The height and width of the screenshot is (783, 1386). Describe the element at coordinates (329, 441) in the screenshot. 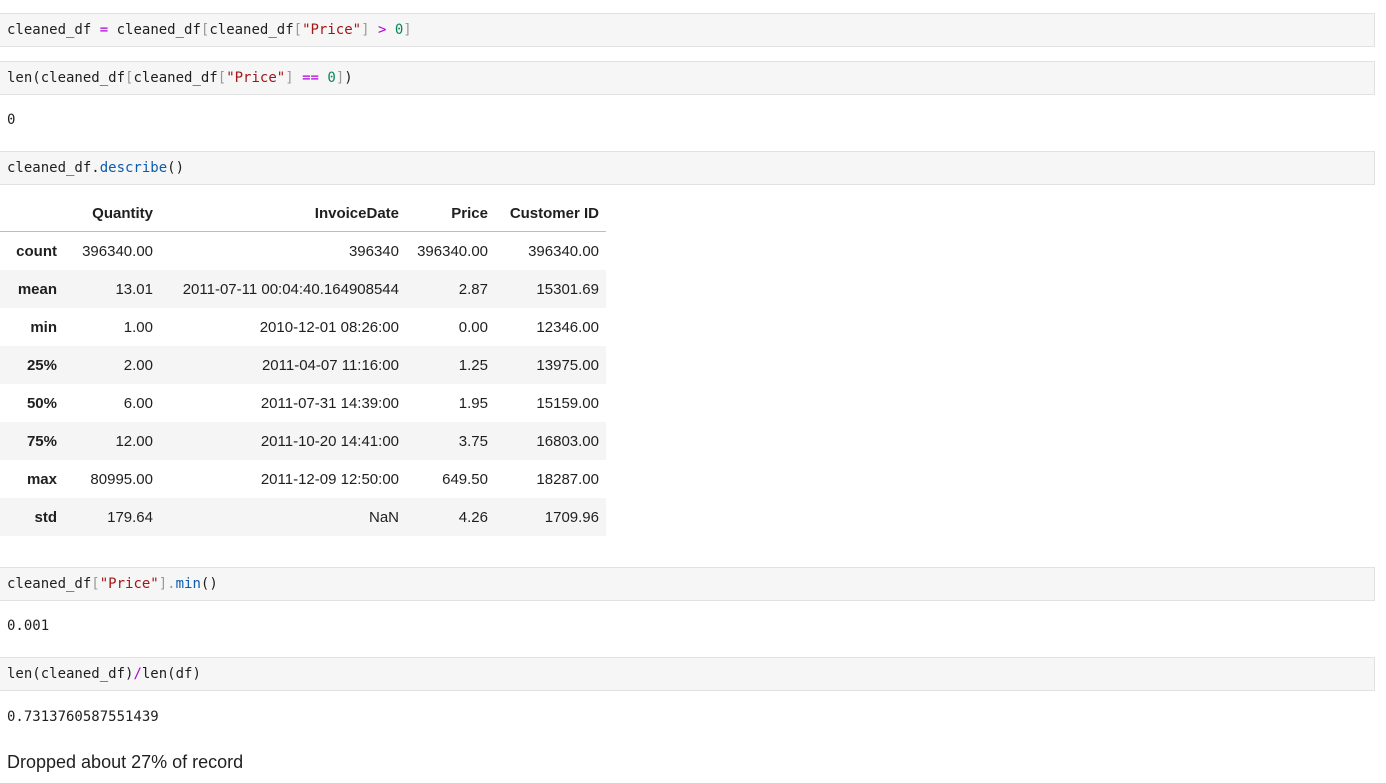

I see `table-cell: 2011-10-20 14:41:00` at that location.